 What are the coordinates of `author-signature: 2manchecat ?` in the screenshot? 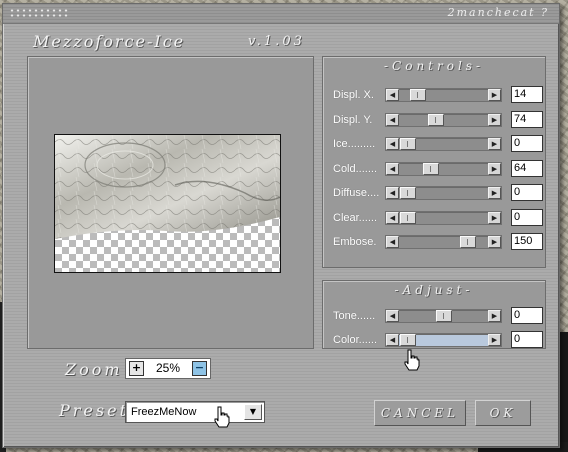 It's located at (498, 12).